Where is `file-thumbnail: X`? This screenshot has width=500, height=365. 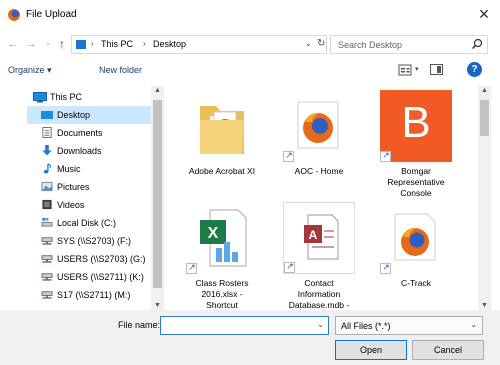 file-thumbnail: X is located at coordinates (222, 238).